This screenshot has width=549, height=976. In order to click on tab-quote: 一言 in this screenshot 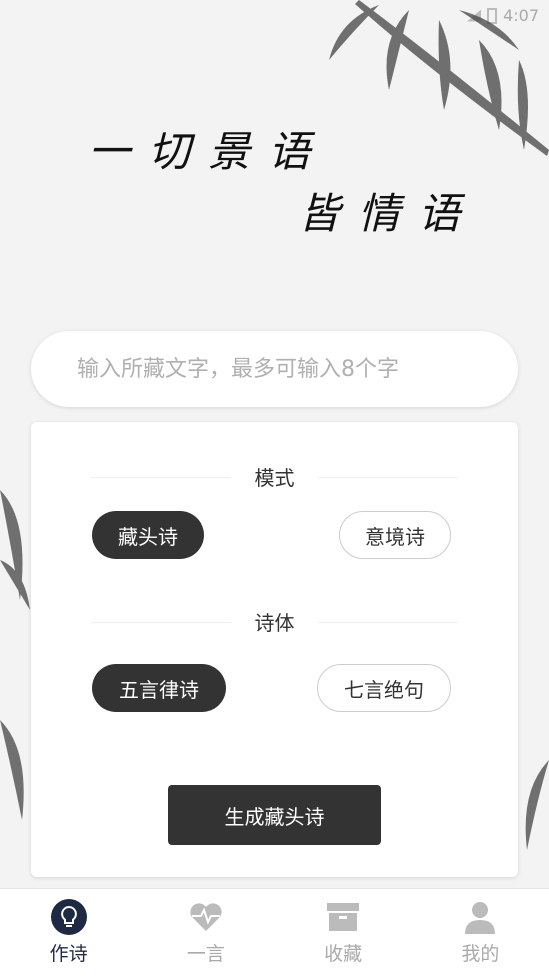, I will do `click(205, 932)`.